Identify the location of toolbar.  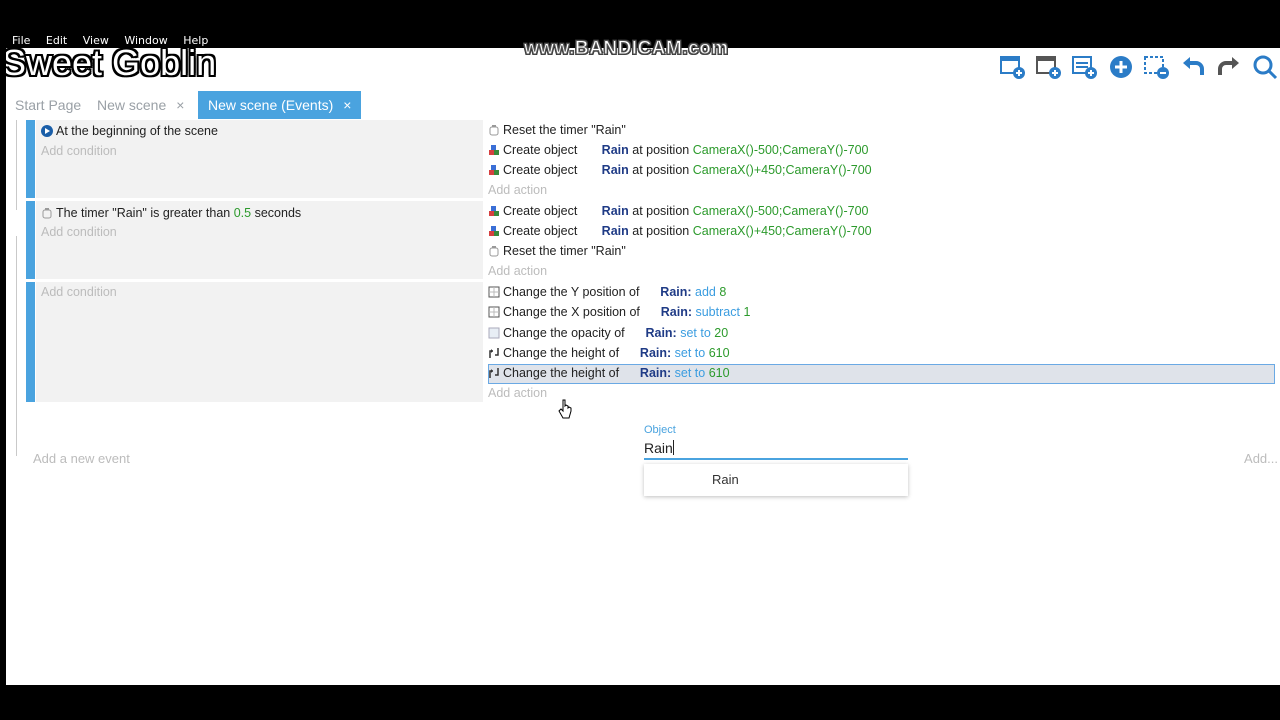
(1139, 70).